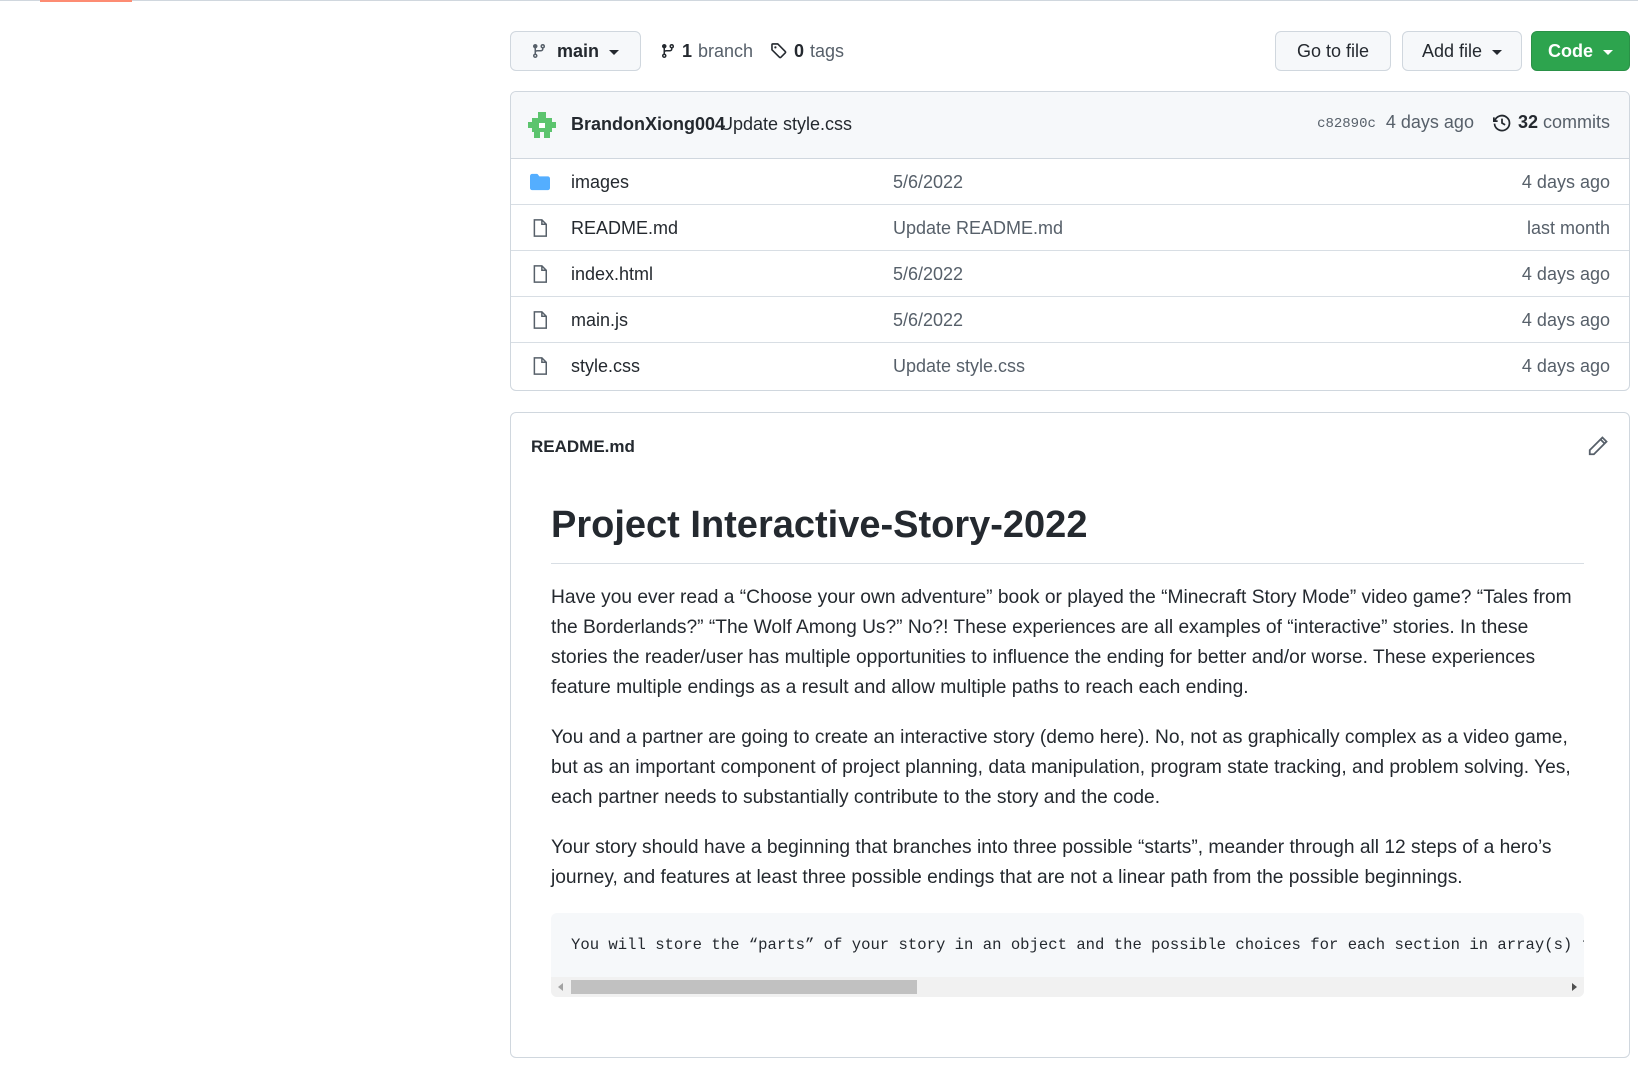 The width and height of the screenshot is (1638, 1065). What do you see at coordinates (1429, 122) in the screenshot?
I see `commit-age: 4 days ago` at bounding box center [1429, 122].